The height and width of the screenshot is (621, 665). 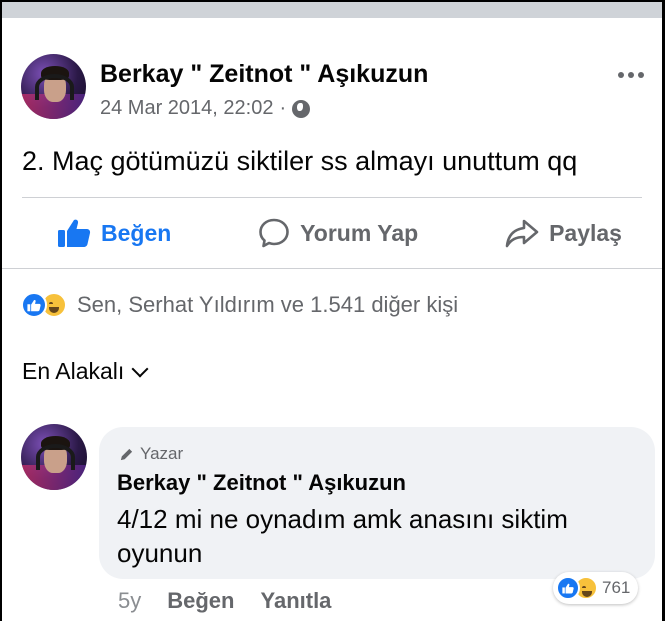 I want to click on post-author-name: Berkay " Zeitnot " Aşıkuzun, so click(x=264, y=74).